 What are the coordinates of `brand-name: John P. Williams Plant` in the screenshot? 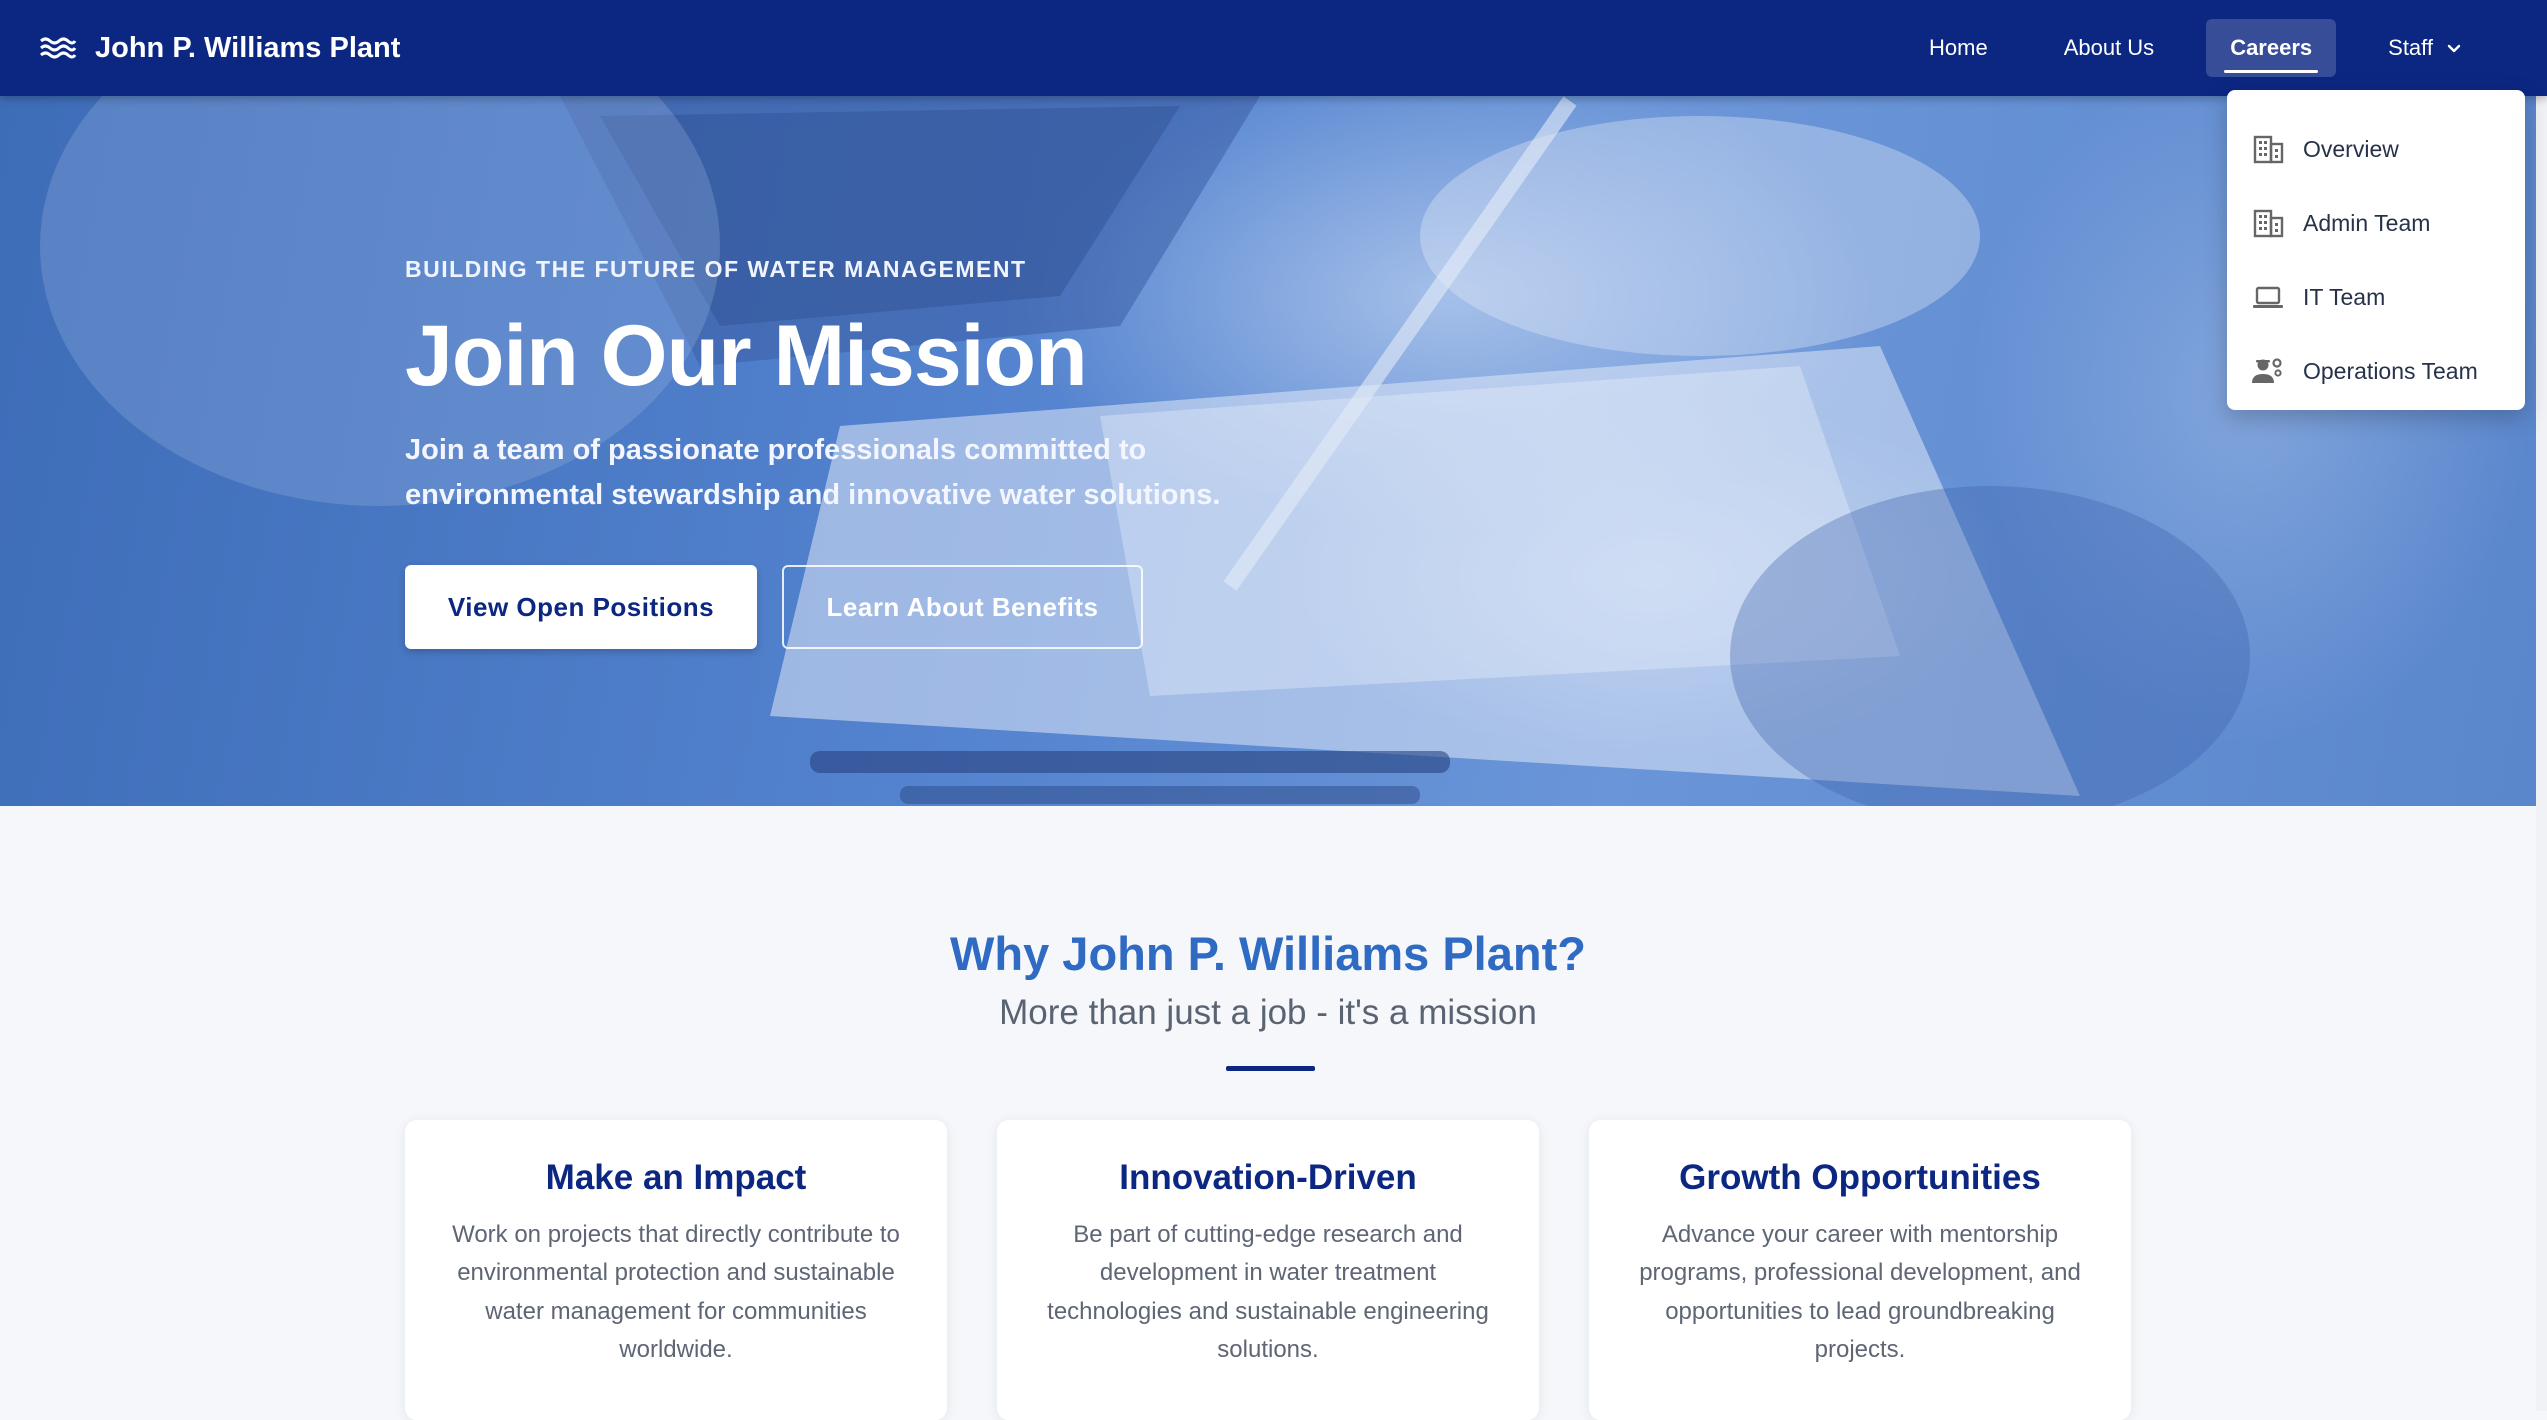 It's located at (248, 47).